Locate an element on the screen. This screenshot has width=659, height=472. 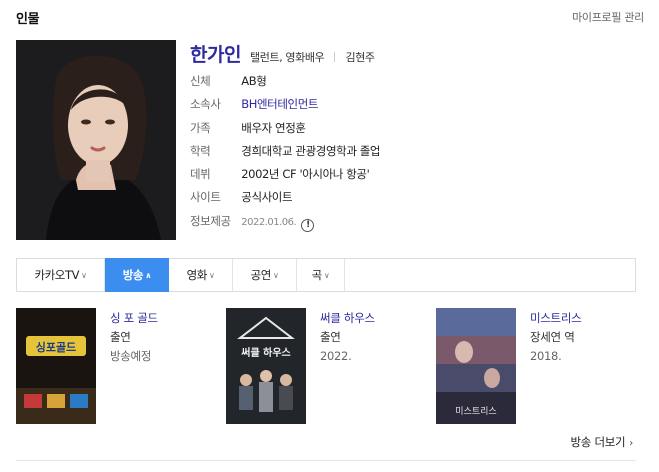
work-item: 미스트리스 미스트리스 장세연 역 2018. is located at coordinates (536, 366).